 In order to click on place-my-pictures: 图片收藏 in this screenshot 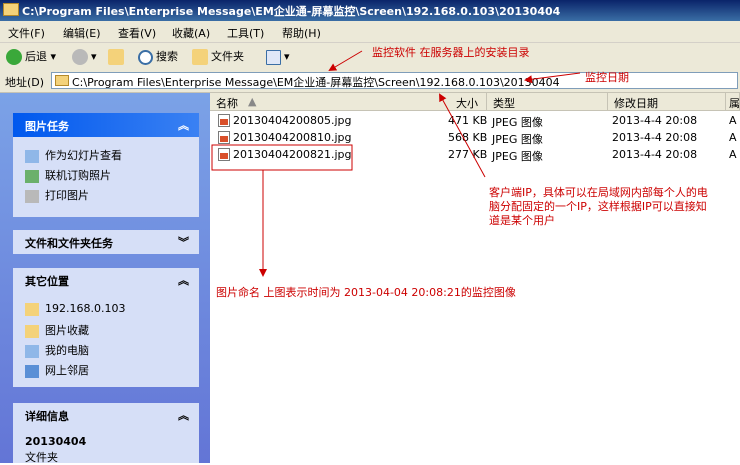, I will do `click(57, 330)`.